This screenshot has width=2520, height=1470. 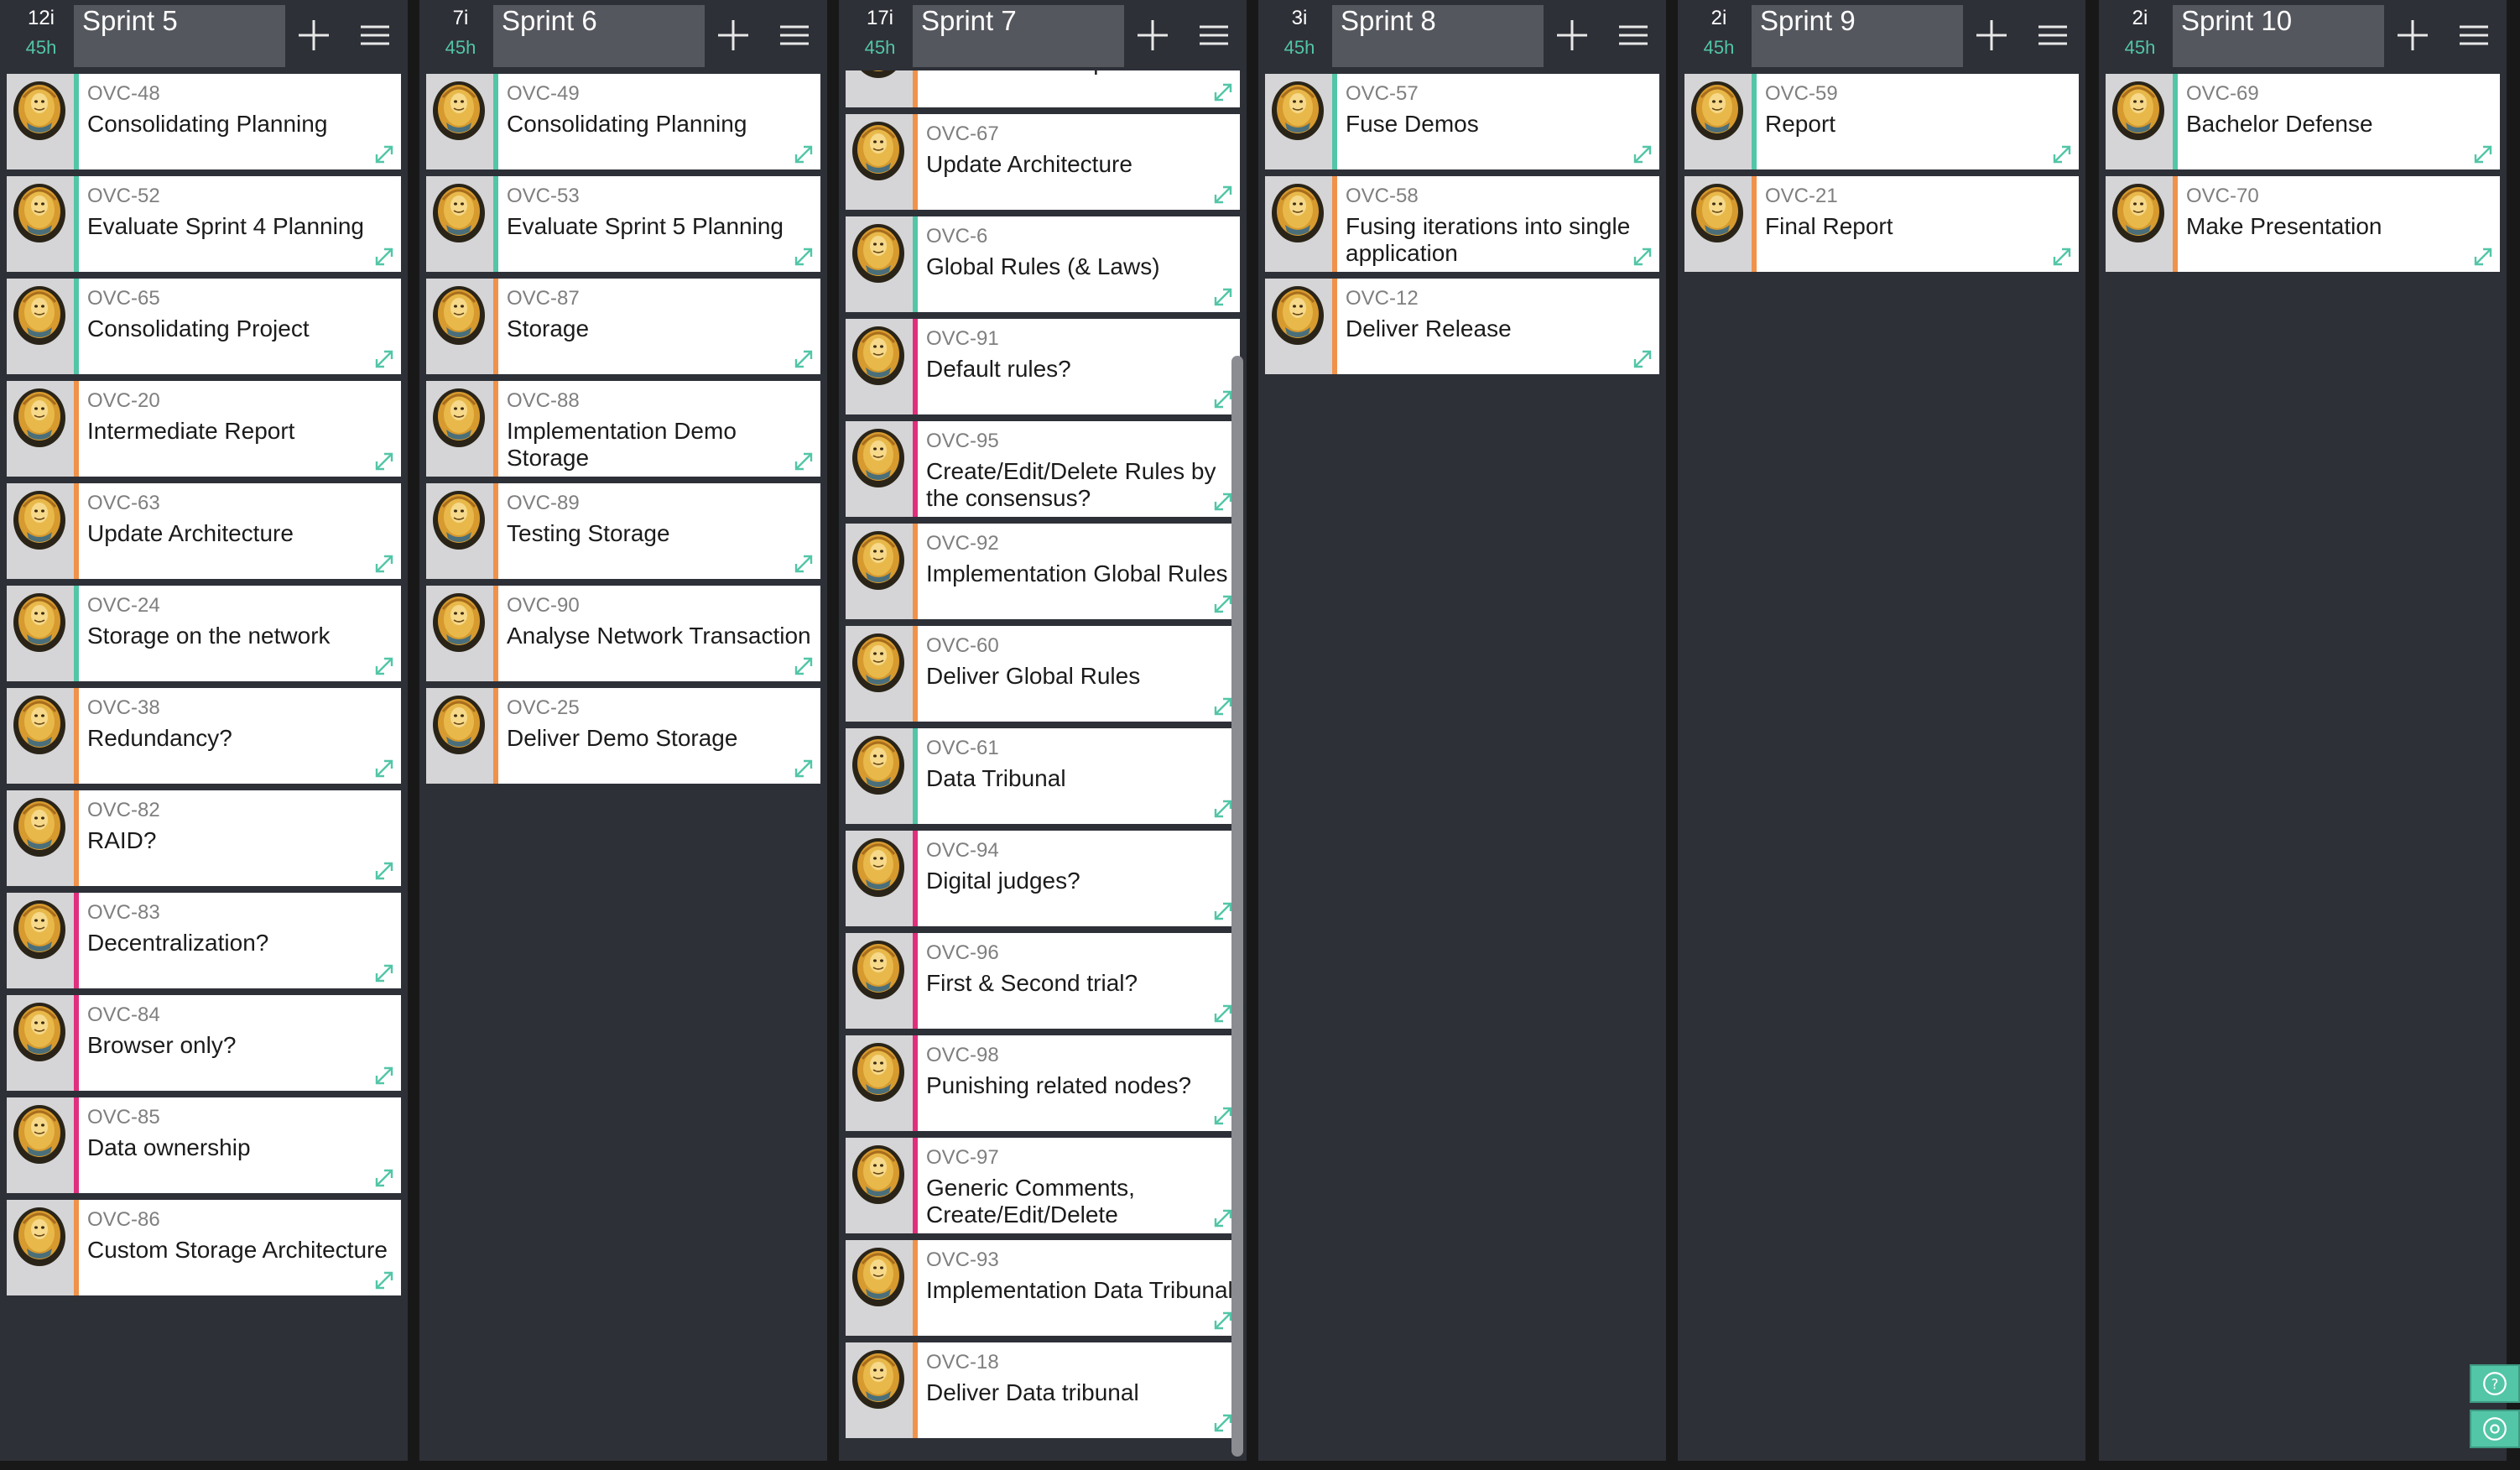 I want to click on issue-card: OVC-85 Data ownership, so click(x=204, y=1145).